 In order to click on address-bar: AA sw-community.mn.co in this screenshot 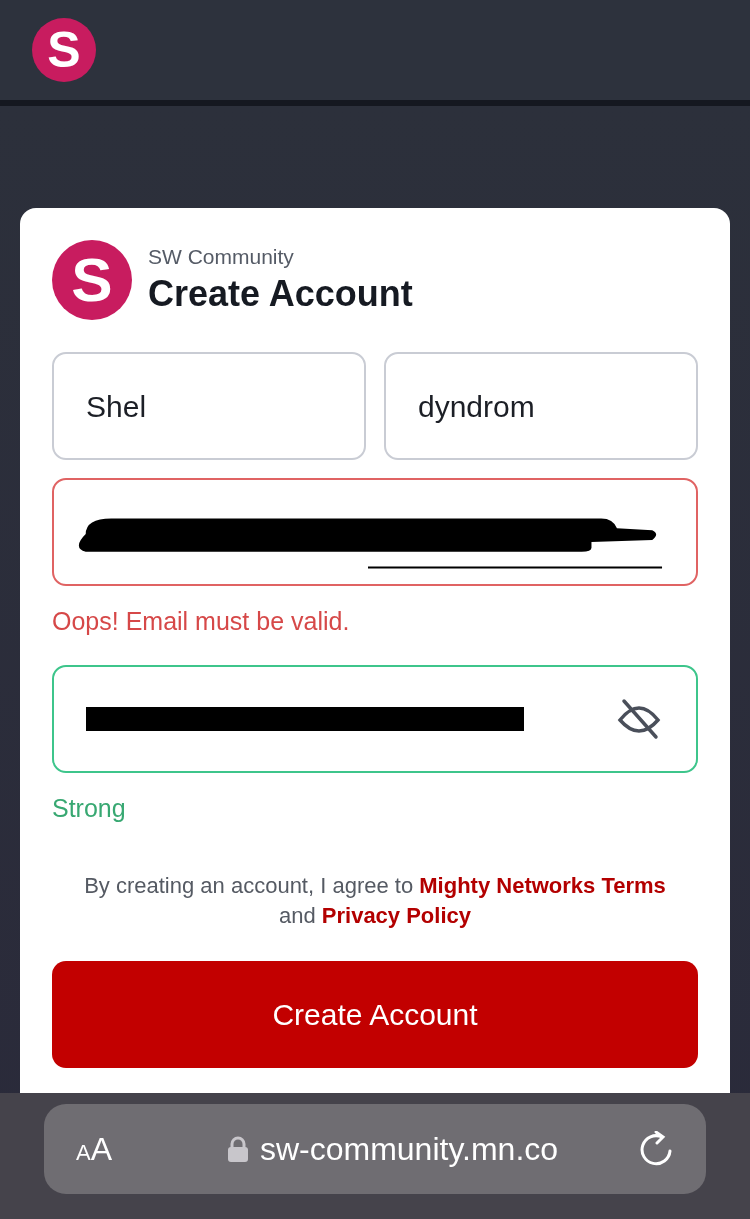, I will do `click(375, 1149)`.